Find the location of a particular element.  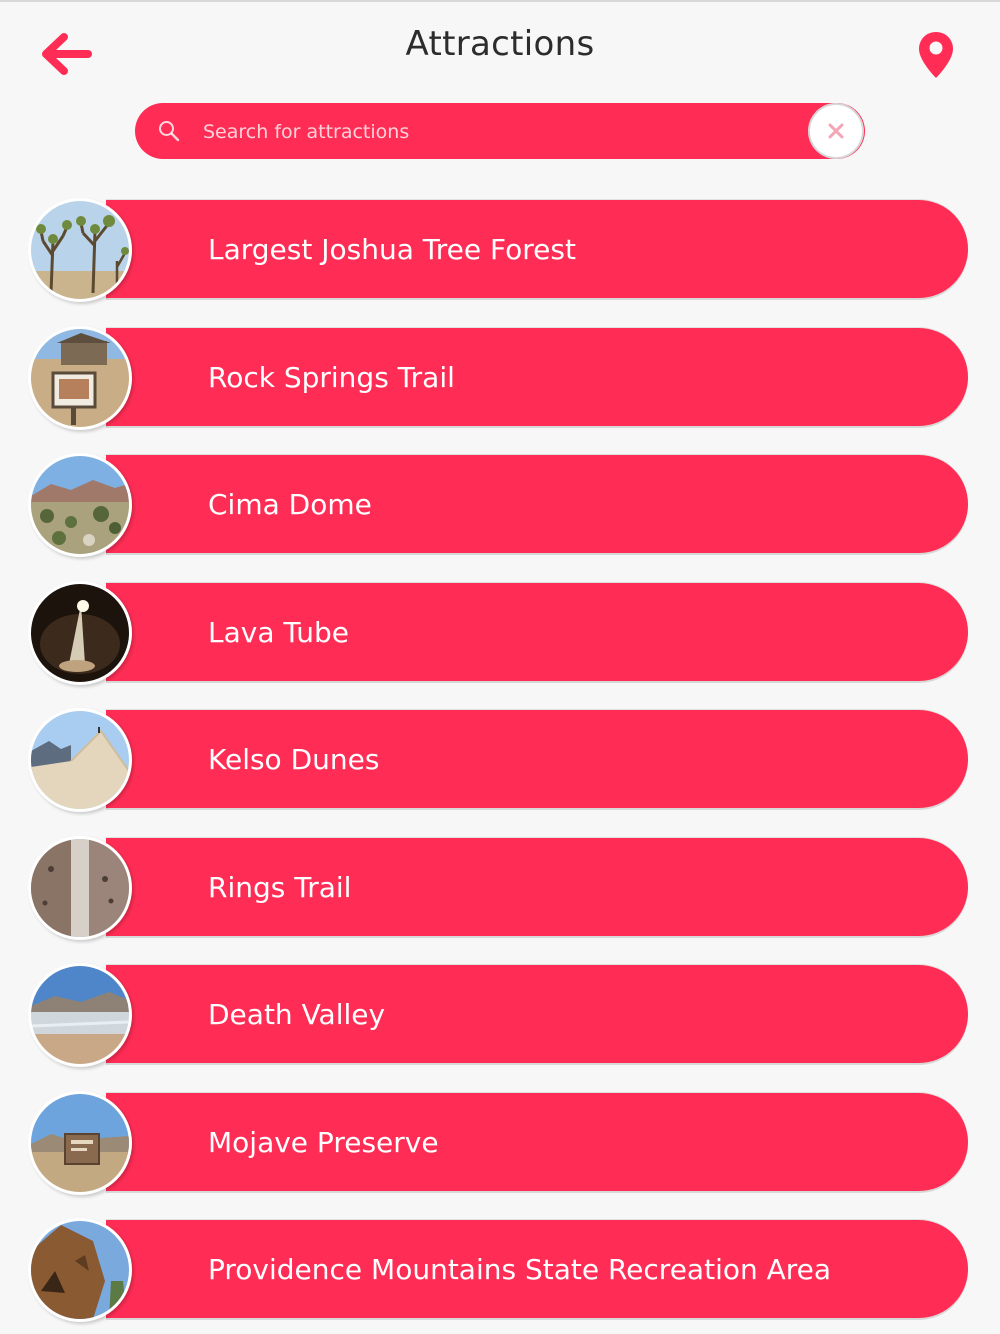

attraction-label: Death Valley is located at coordinates (297, 1014).